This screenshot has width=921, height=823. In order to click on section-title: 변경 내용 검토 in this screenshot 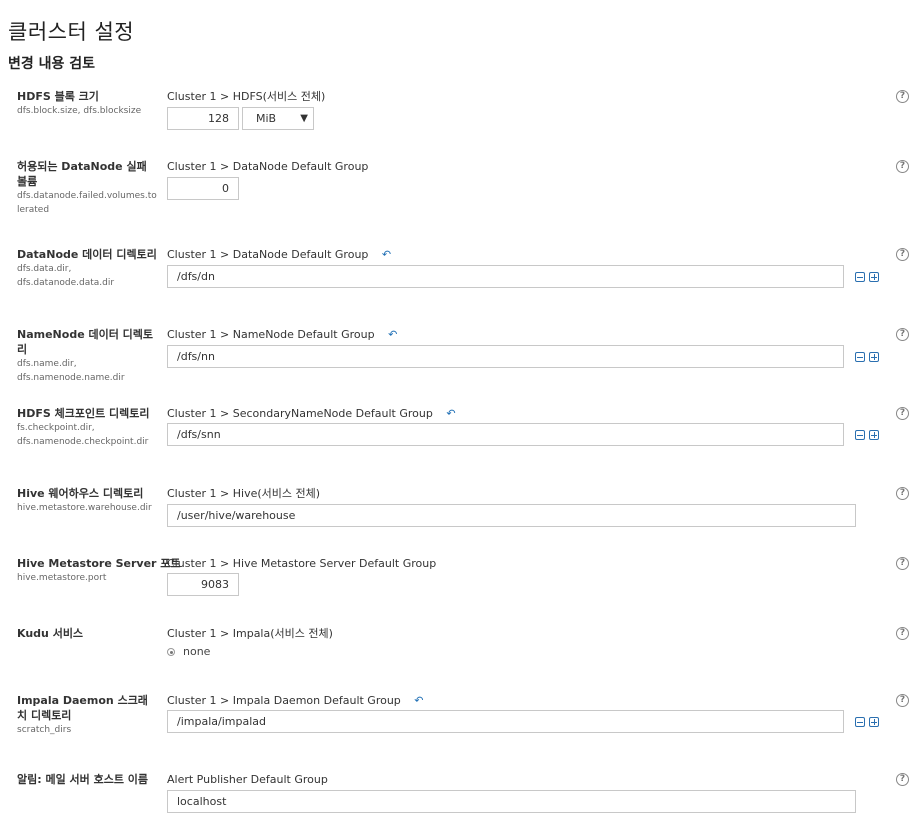, I will do `click(52, 64)`.